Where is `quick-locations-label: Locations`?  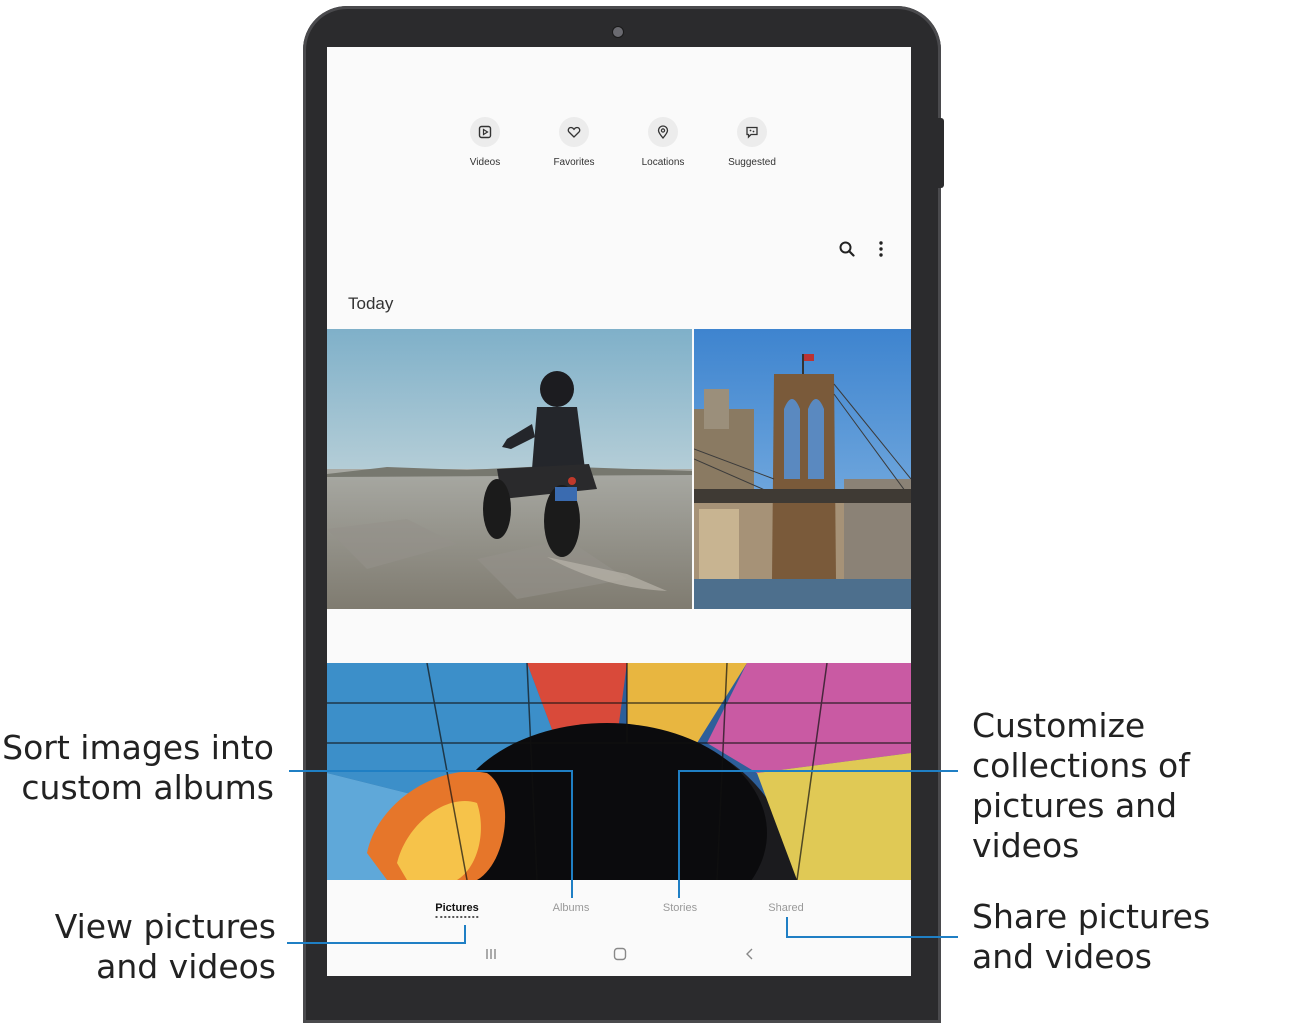 quick-locations-label: Locations is located at coordinates (663, 162).